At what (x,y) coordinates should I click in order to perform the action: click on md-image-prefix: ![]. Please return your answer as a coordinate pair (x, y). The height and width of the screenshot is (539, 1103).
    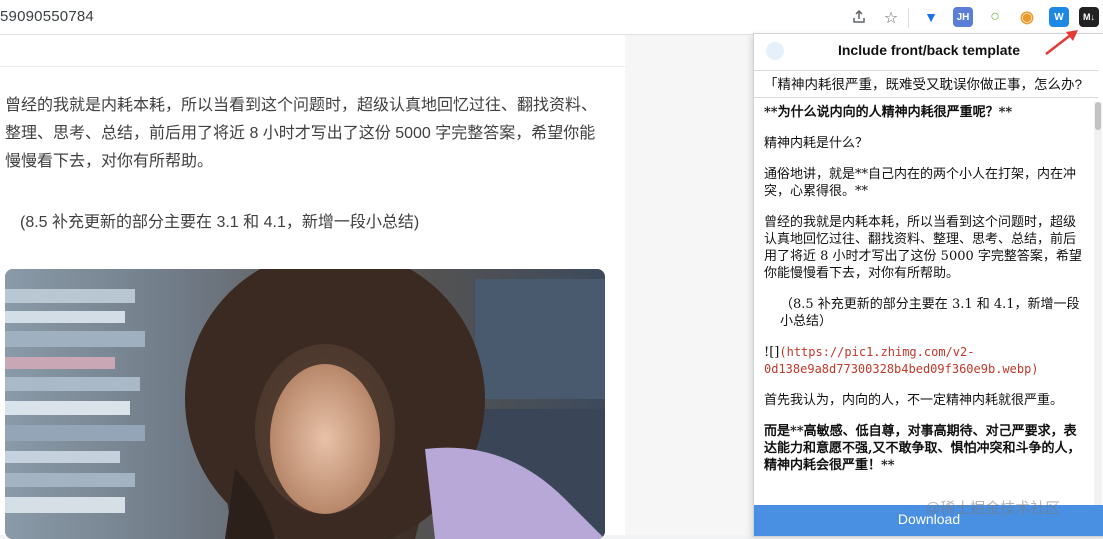
    Looking at the image, I should click on (772, 352).